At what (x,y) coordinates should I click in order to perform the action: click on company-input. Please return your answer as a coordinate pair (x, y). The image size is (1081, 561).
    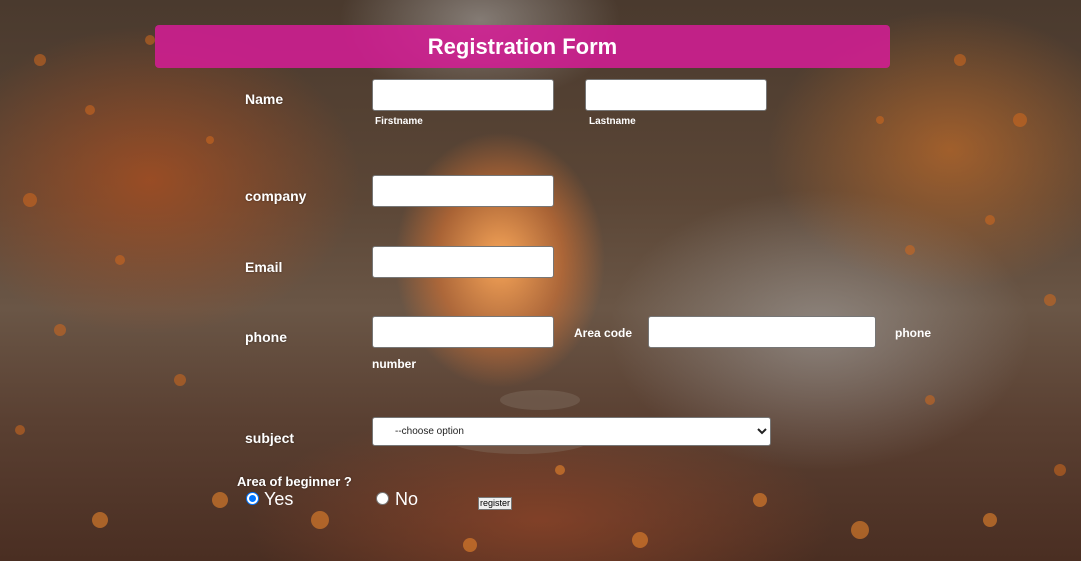
    Looking at the image, I should click on (463, 191).